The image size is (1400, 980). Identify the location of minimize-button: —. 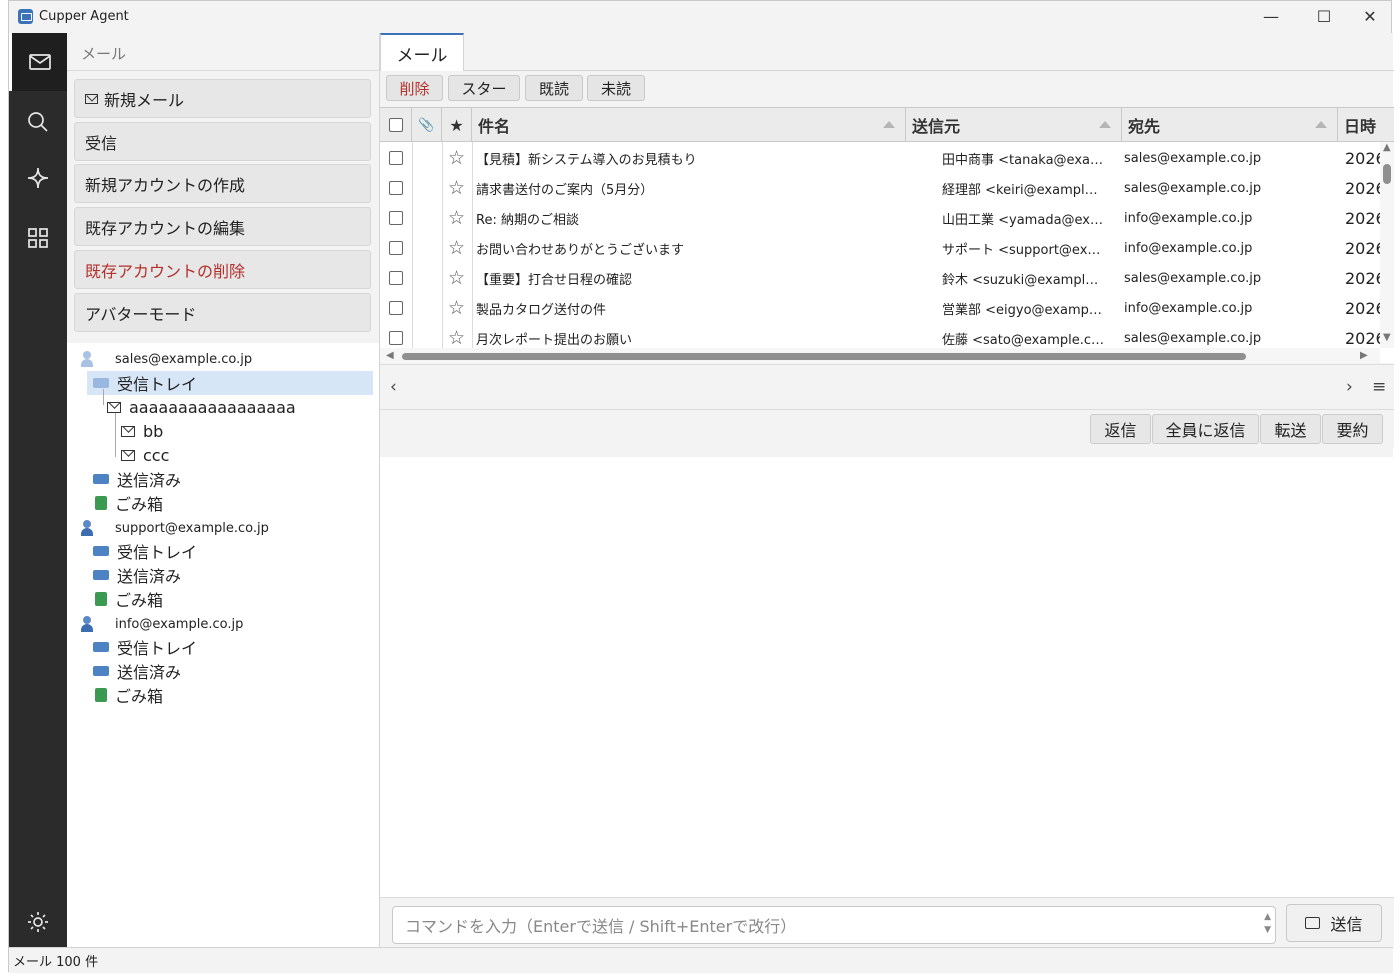
(1271, 17).